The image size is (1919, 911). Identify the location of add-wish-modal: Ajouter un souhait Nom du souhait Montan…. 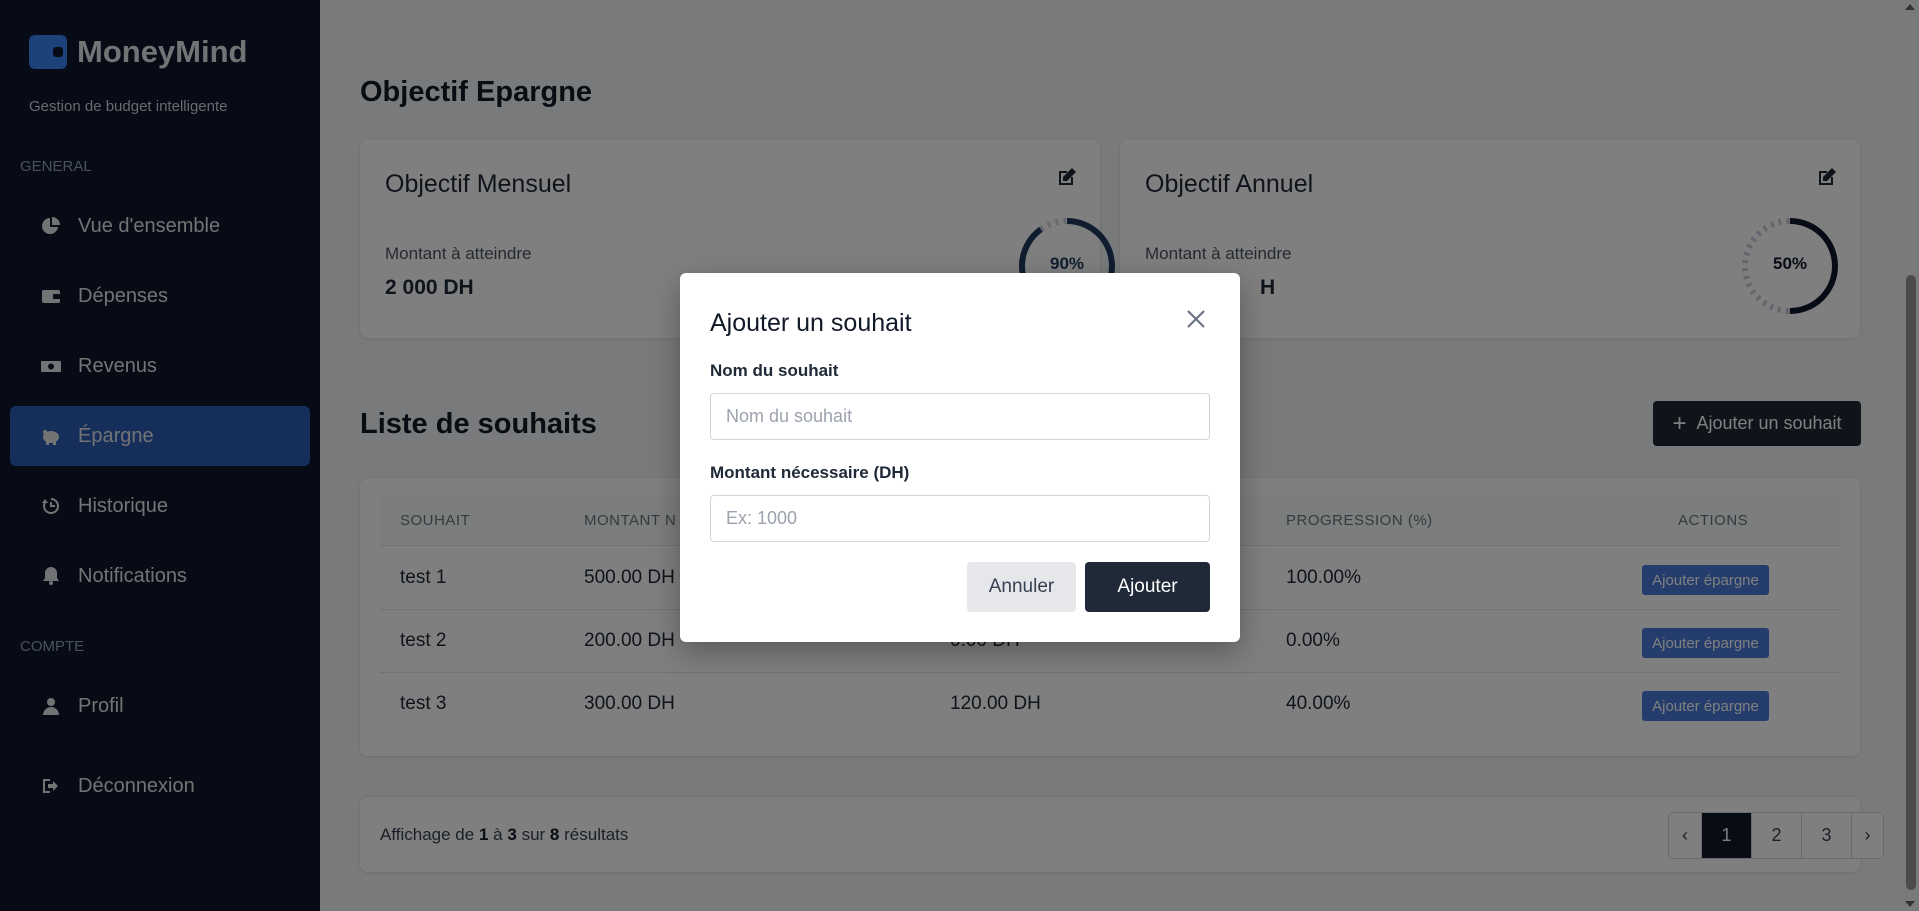
(960, 457).